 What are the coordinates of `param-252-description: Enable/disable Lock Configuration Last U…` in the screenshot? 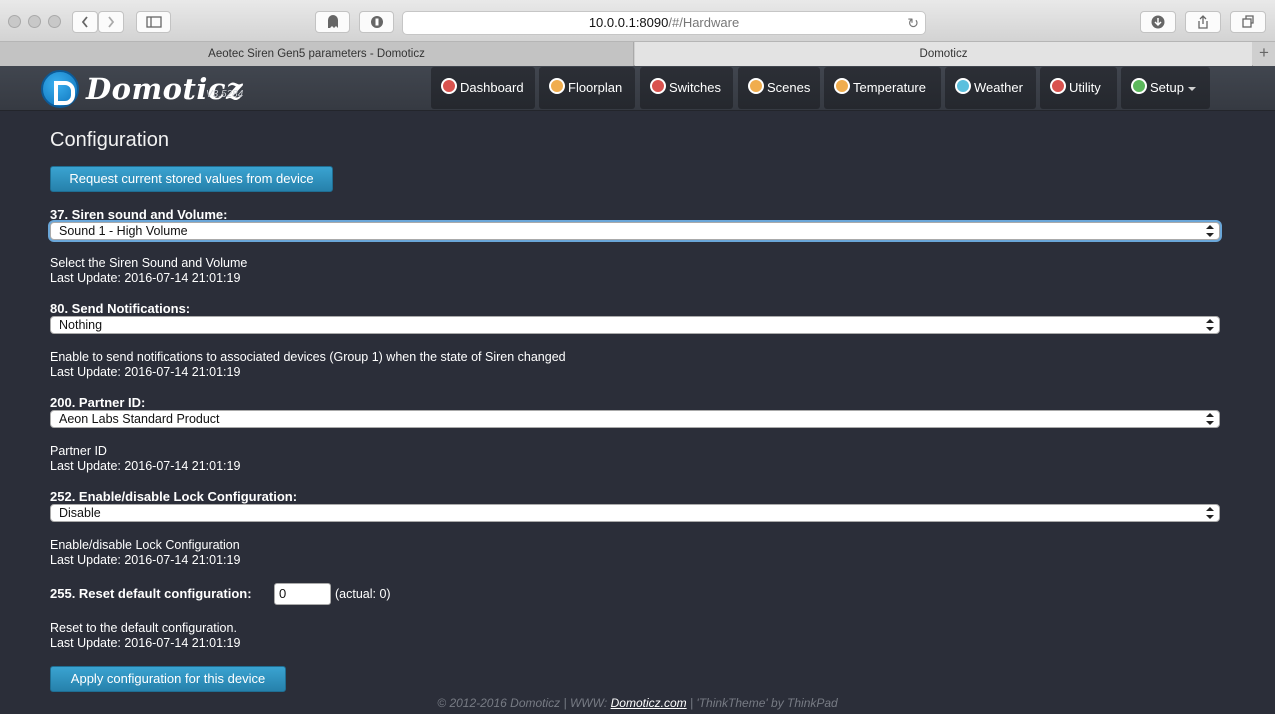 It's located at (145, 553).